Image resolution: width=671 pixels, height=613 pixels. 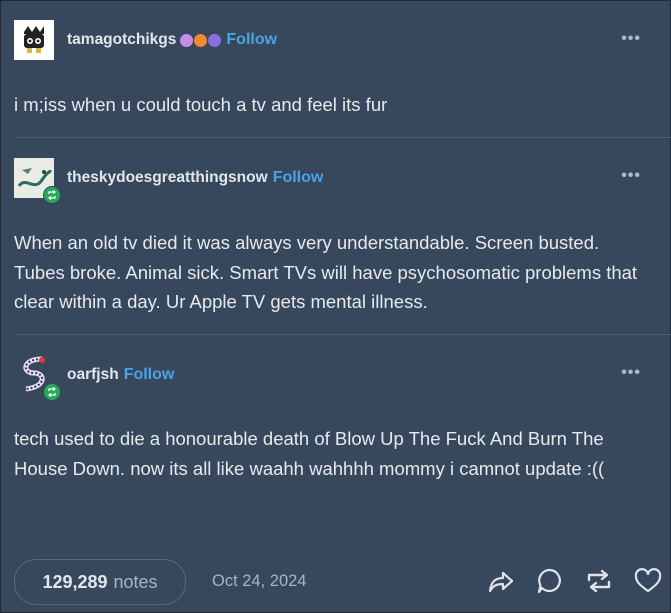 I want to click on post-date: Oct 24, 2024, so click(x=259, y=581).